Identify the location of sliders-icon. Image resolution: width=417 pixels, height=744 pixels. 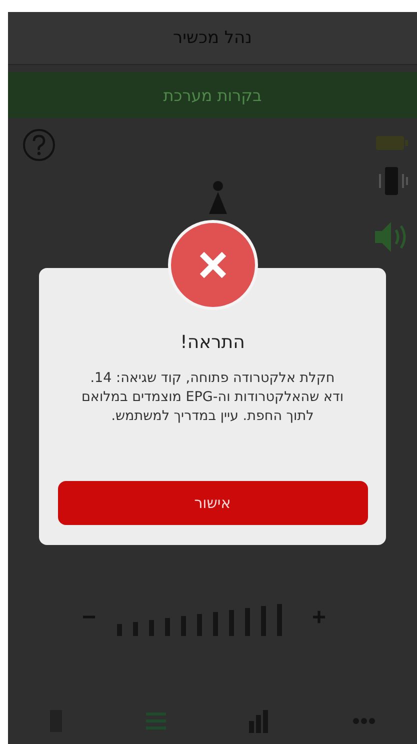
(155, 721).